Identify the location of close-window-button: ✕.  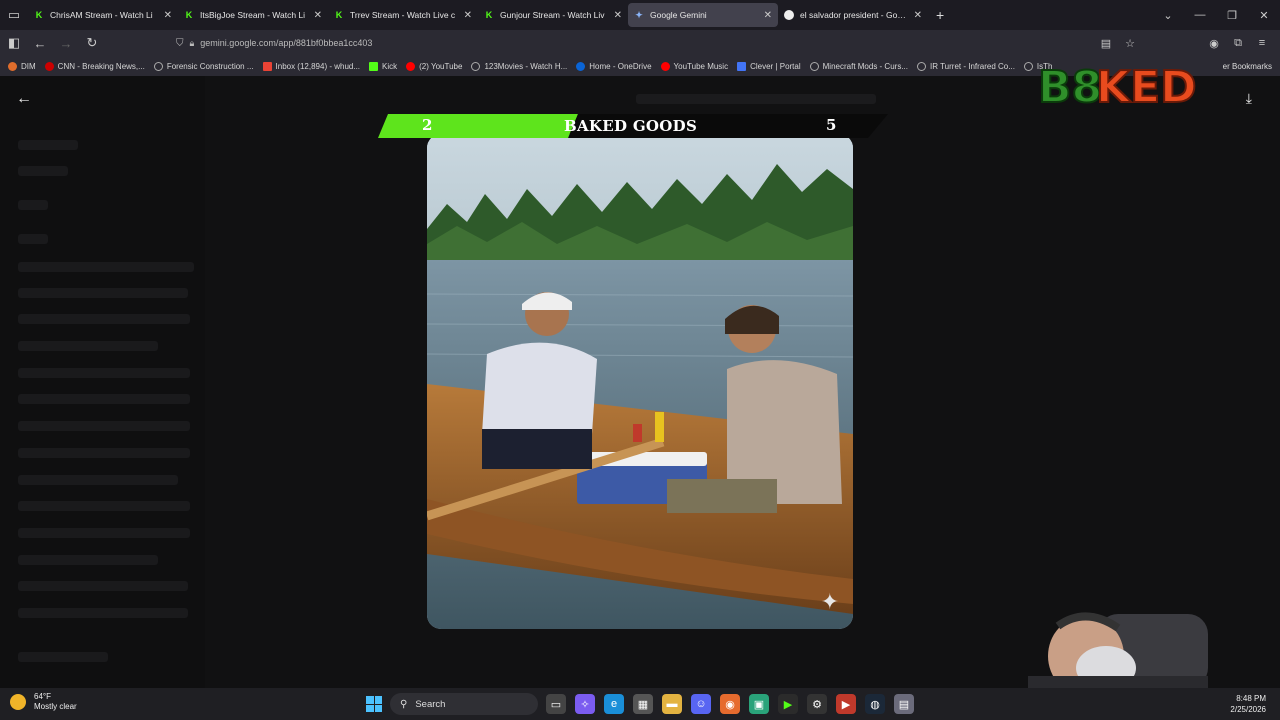
(1264, 15).